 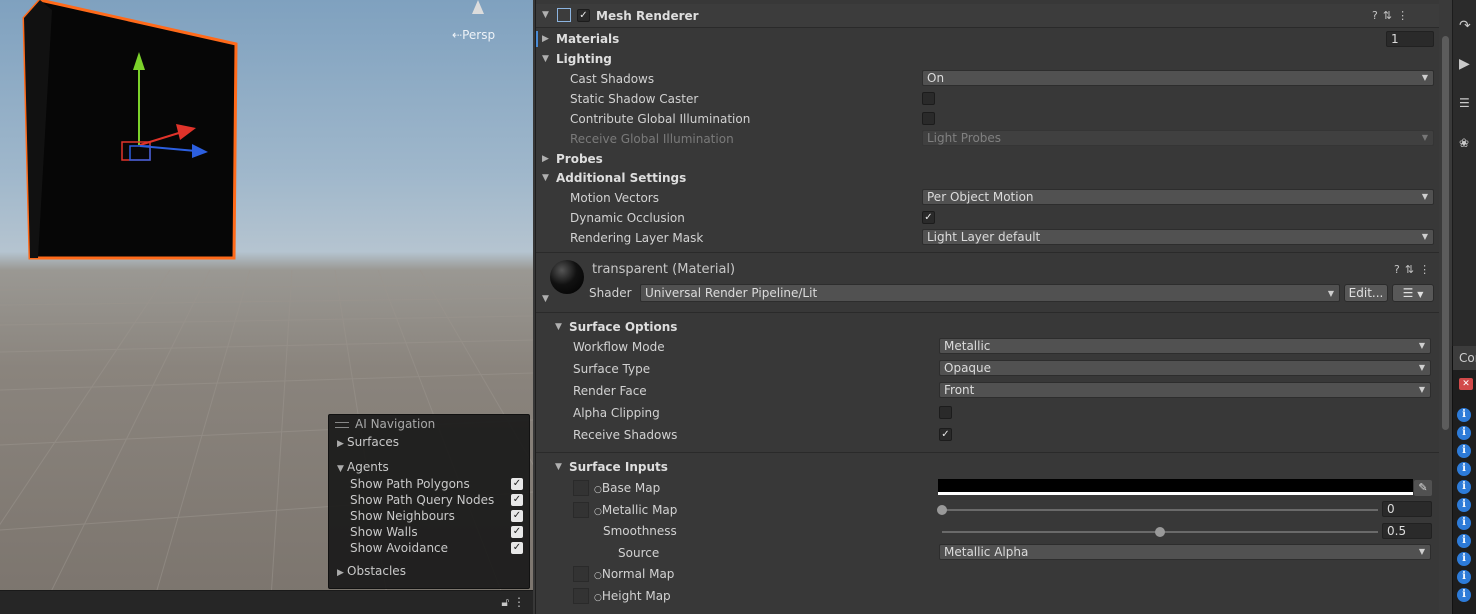 What do you see at coordinates (1408, 293) in the screenshot?
I see `list-icon: ☰` at bounding box center [1408, 293].